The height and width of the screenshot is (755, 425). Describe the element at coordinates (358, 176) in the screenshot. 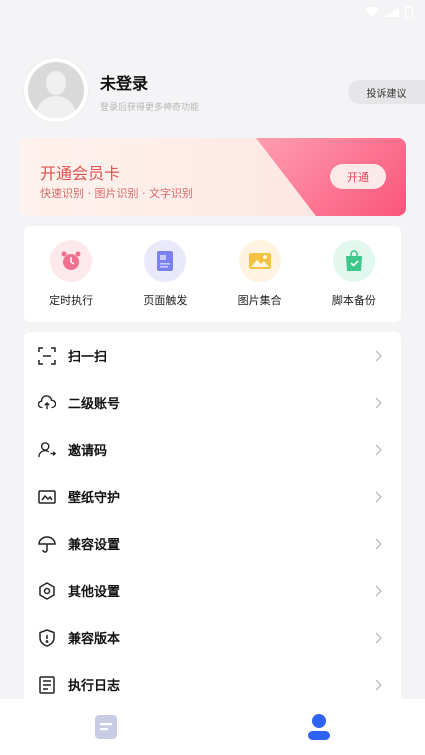

I see `vip-open-button: 开通` at that location.